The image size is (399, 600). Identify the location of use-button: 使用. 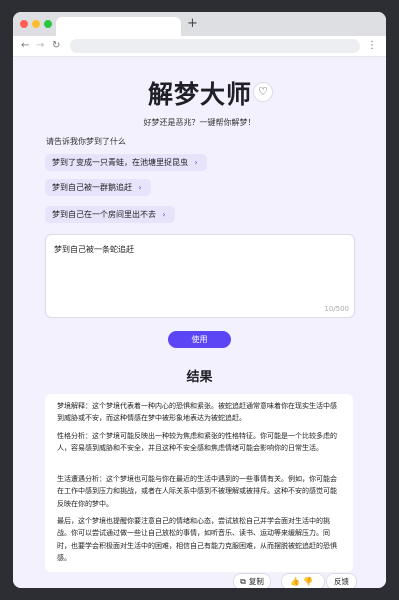
(199, 339).